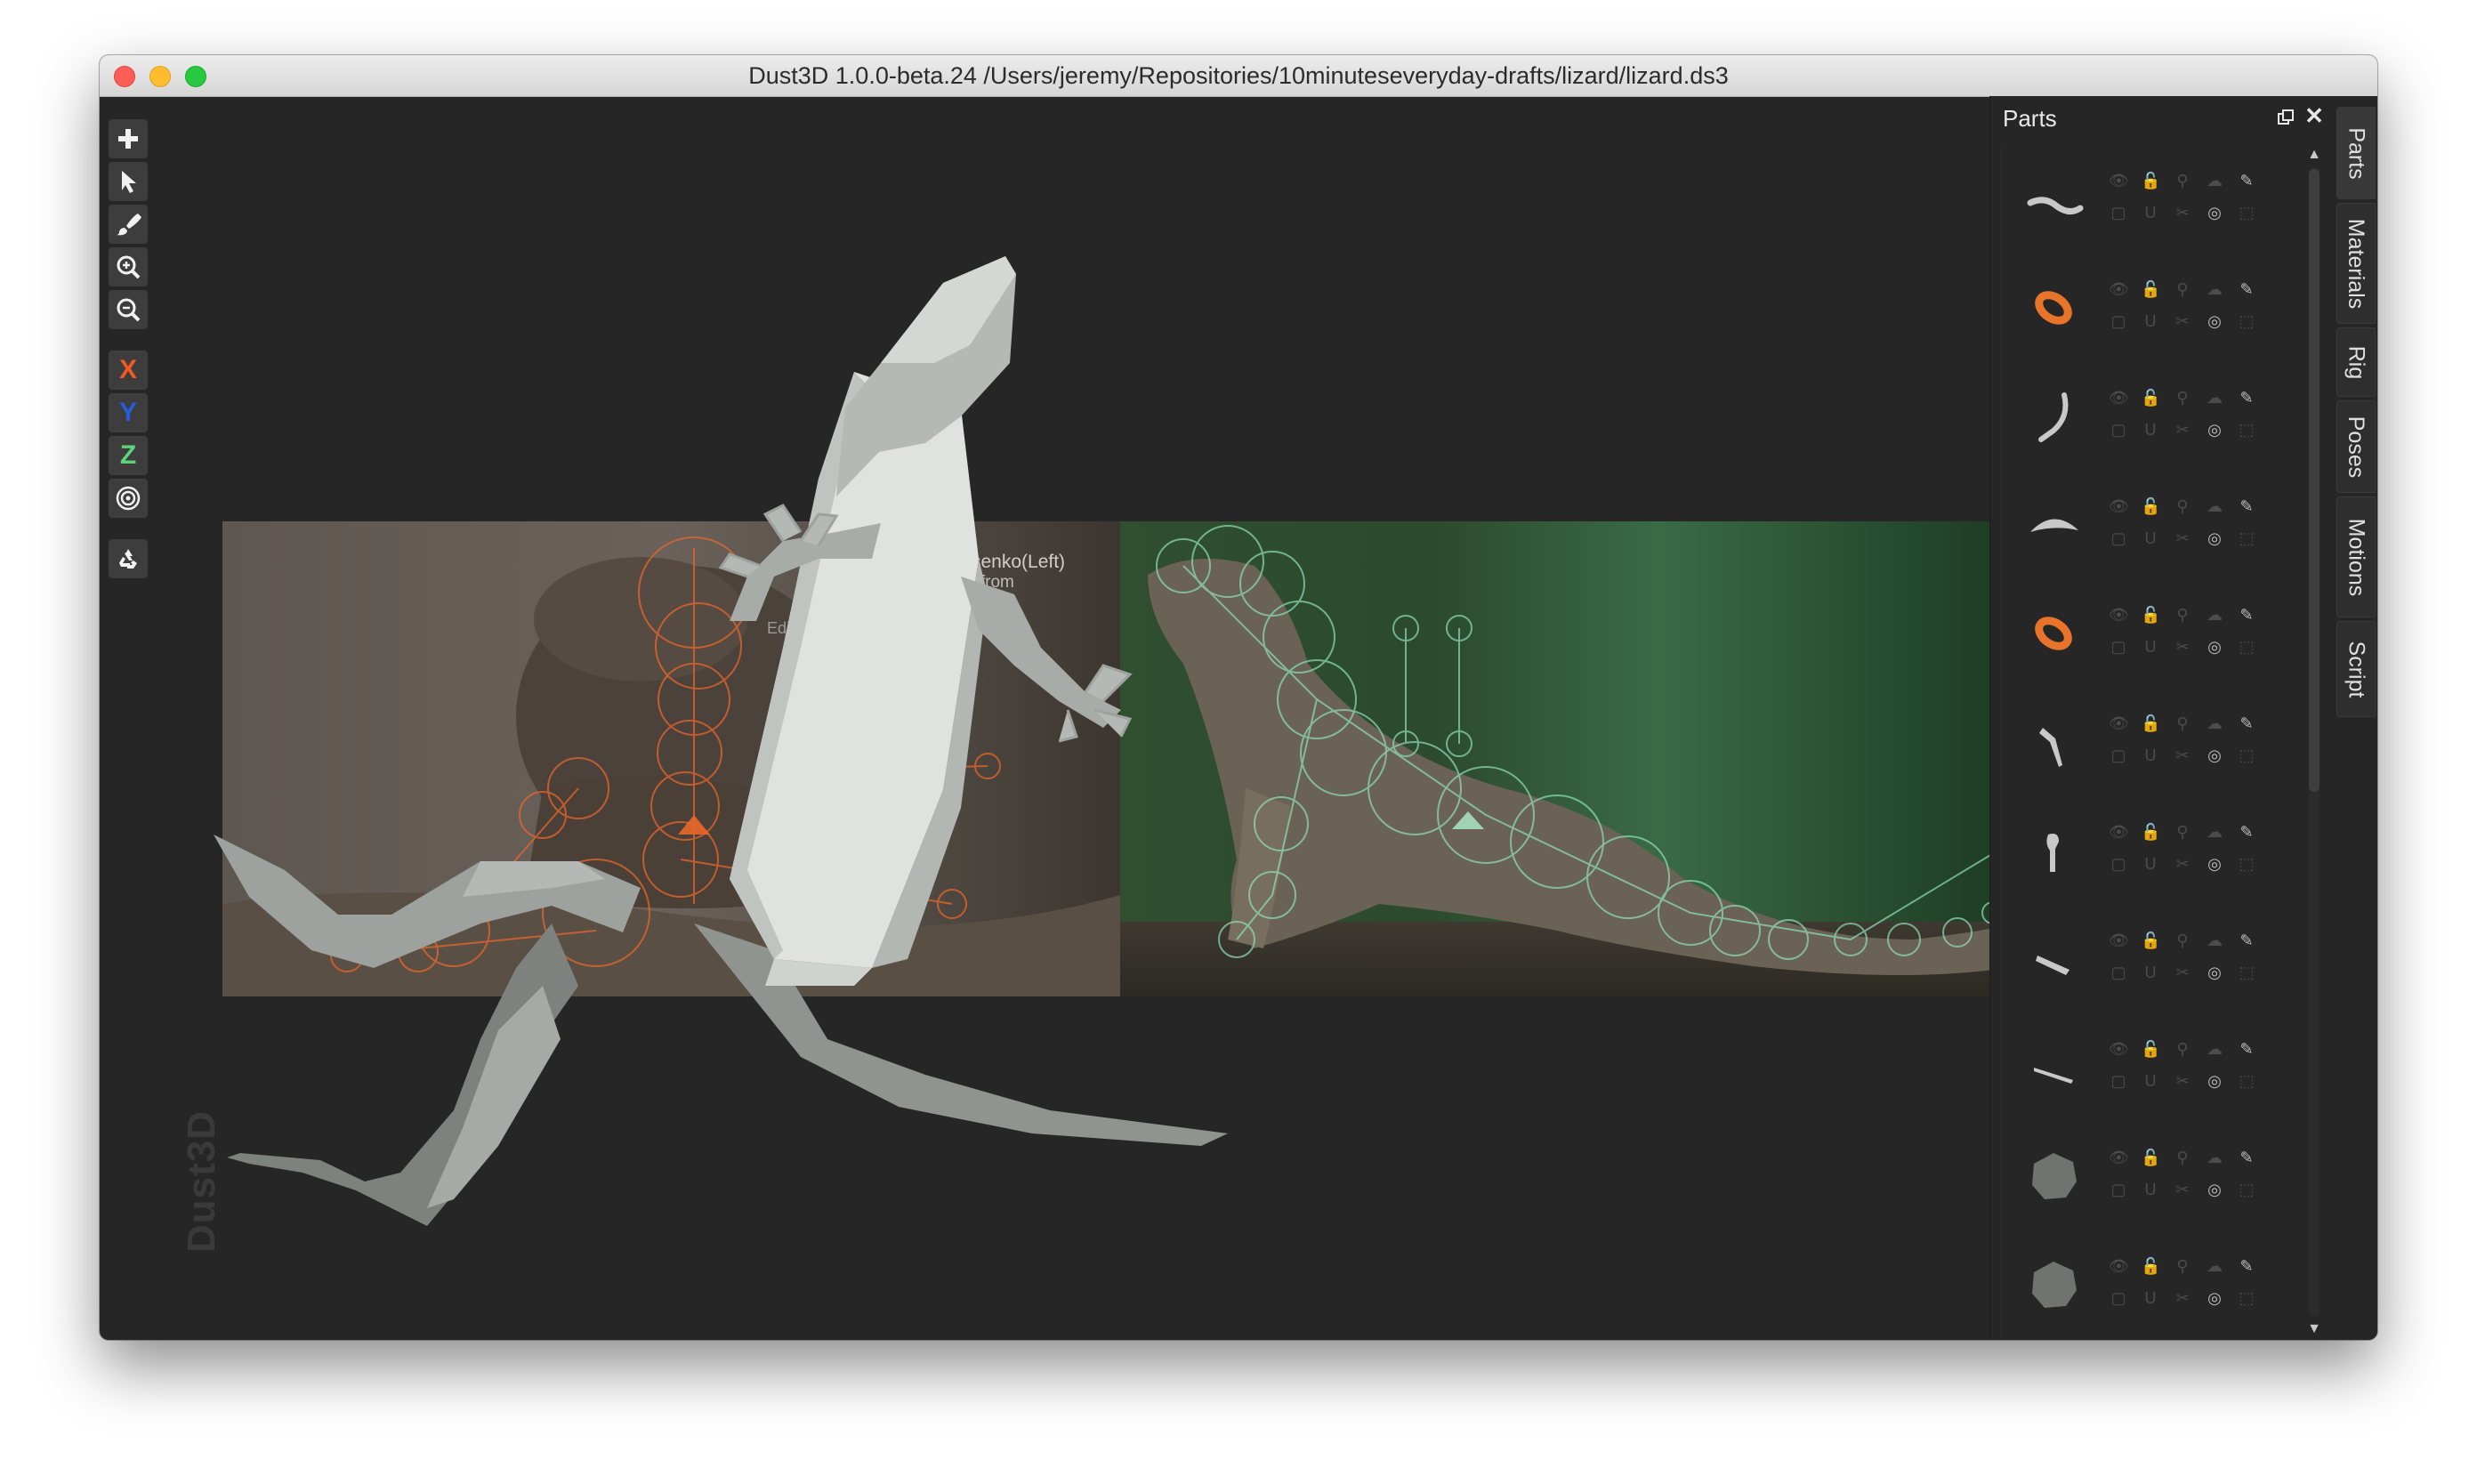 This screenshot has width=2477, height=1484. I want to click on select-button, so click(128, 181).